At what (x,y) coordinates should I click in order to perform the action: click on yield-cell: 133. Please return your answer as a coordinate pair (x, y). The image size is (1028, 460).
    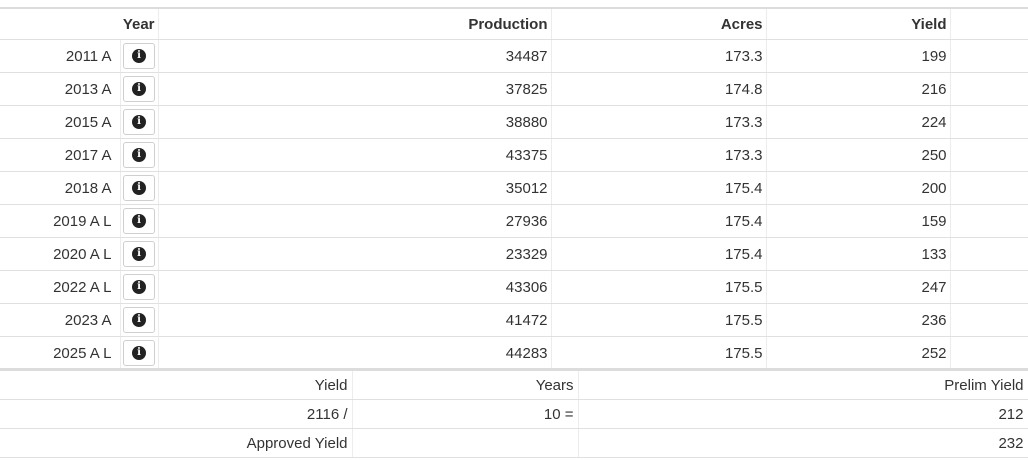
    Looking at the image, I should click on (858, 254).